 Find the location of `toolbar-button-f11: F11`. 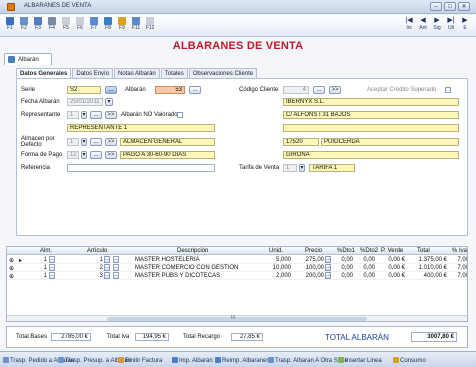

toolbar-button-f11: F11 is located at coordinates (136, 26).